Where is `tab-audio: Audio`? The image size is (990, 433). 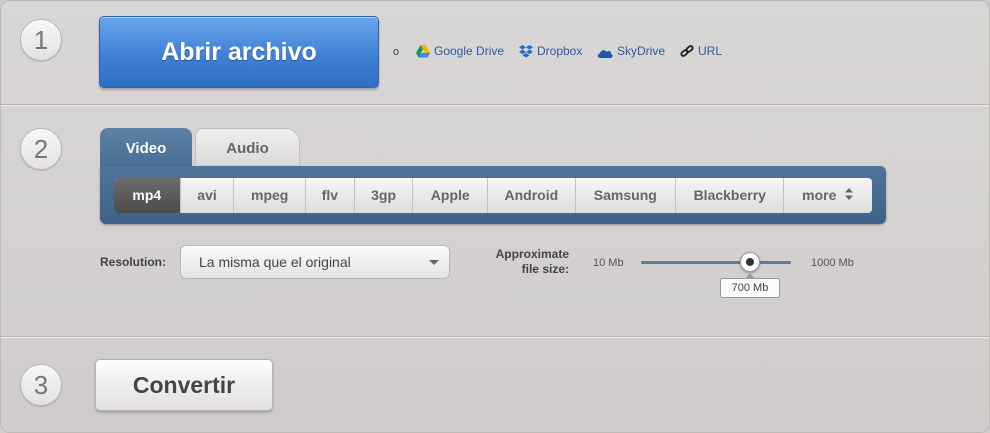 tab-audio: Audio is located at coordinates (247, 146).